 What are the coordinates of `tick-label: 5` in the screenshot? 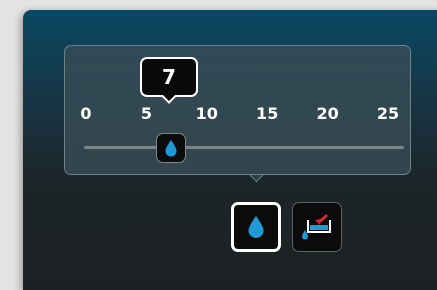 It's located at (146, 113).